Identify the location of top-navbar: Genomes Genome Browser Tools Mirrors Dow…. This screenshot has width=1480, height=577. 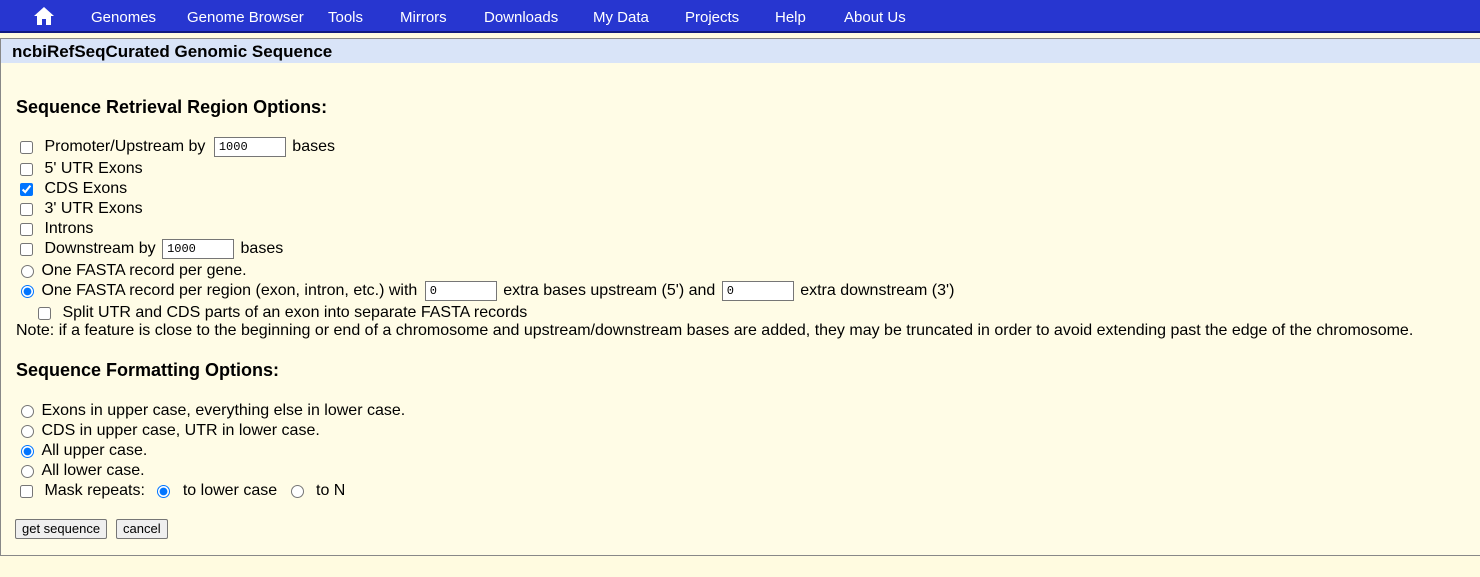
(740, 16).